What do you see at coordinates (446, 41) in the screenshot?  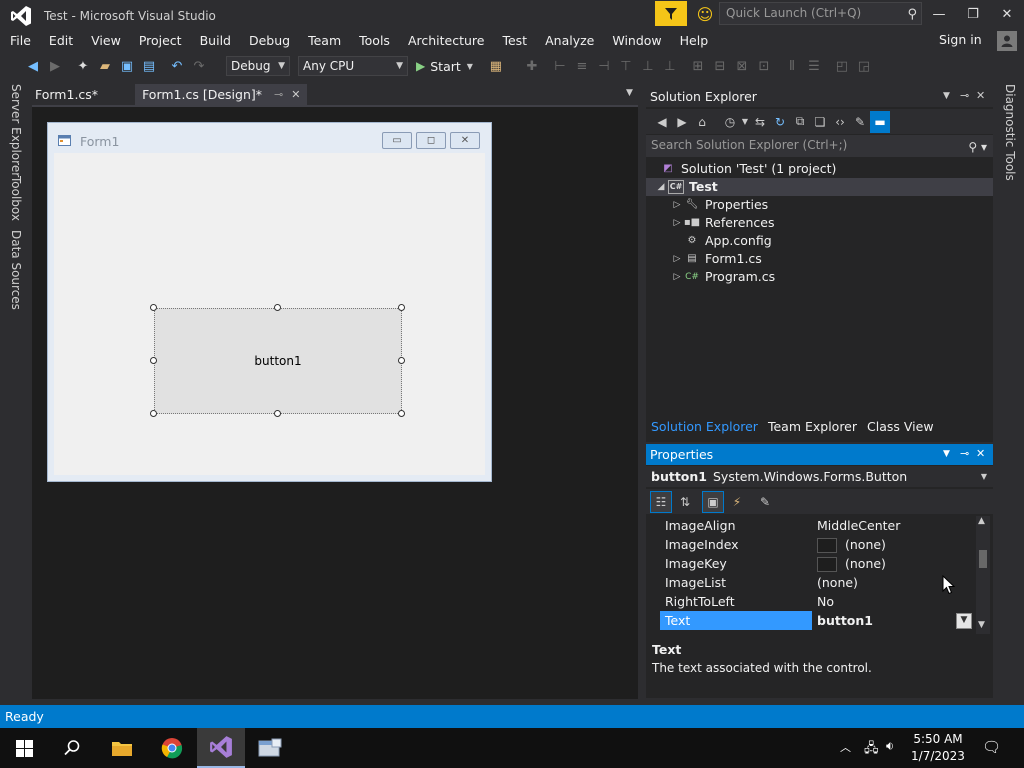 I see `menu-architecture: Architecture` at bounding box center [446, 41].